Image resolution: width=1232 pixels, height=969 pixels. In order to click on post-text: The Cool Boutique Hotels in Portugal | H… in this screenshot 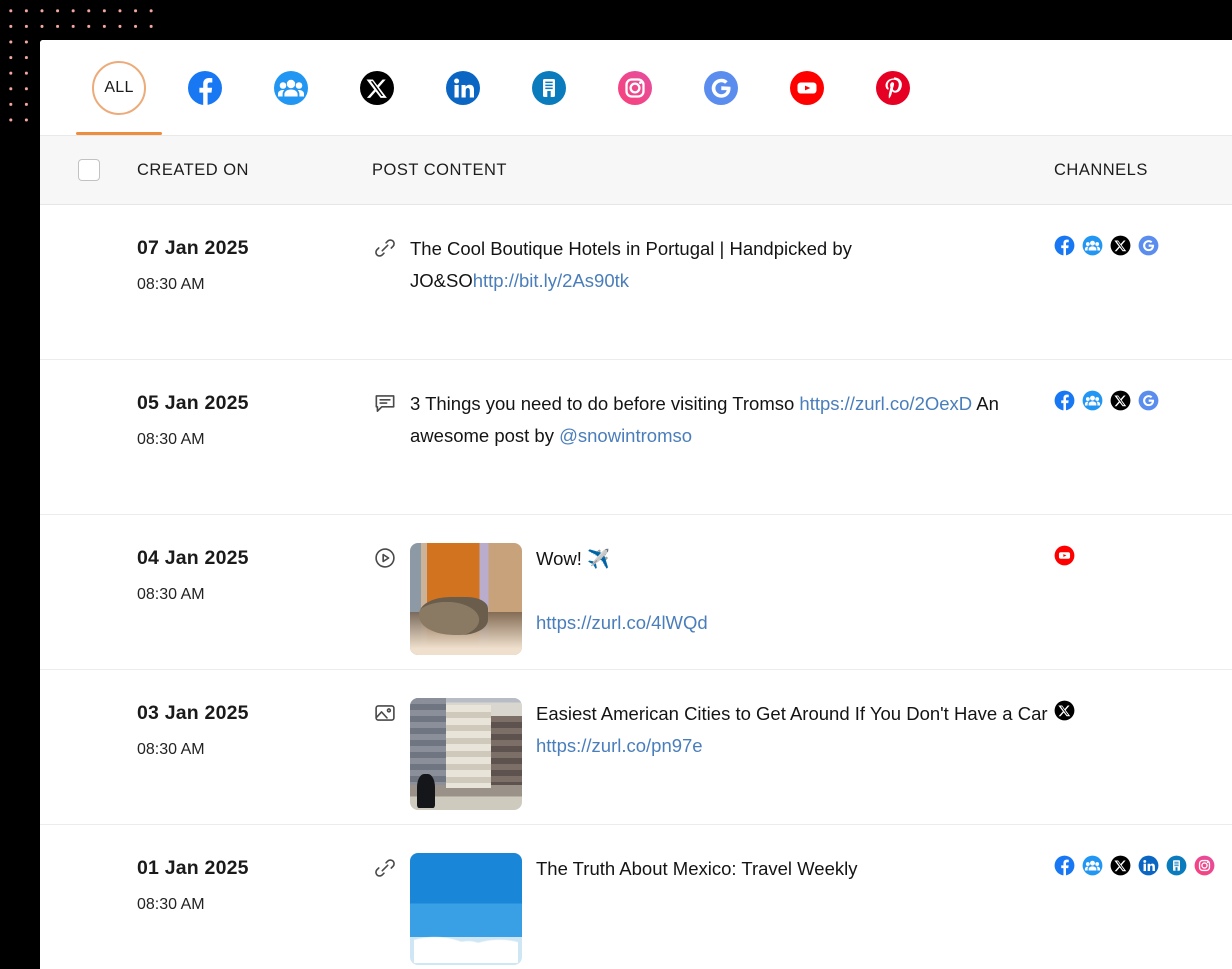, I will do `click(730, 296)`.